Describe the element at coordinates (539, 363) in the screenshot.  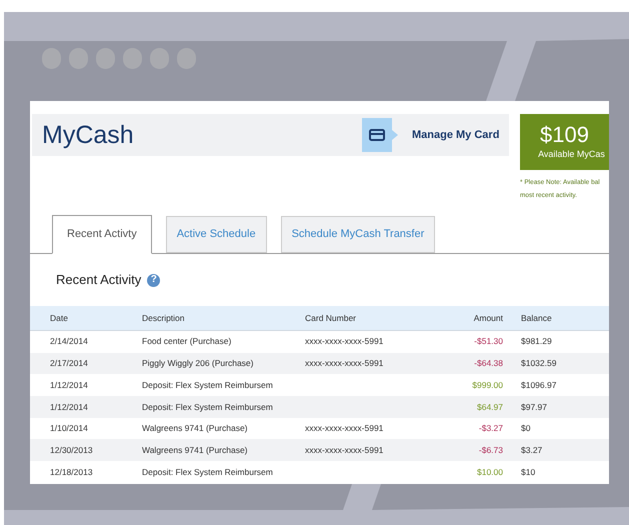
I see `table-cell-text: $1032.59` at that location.